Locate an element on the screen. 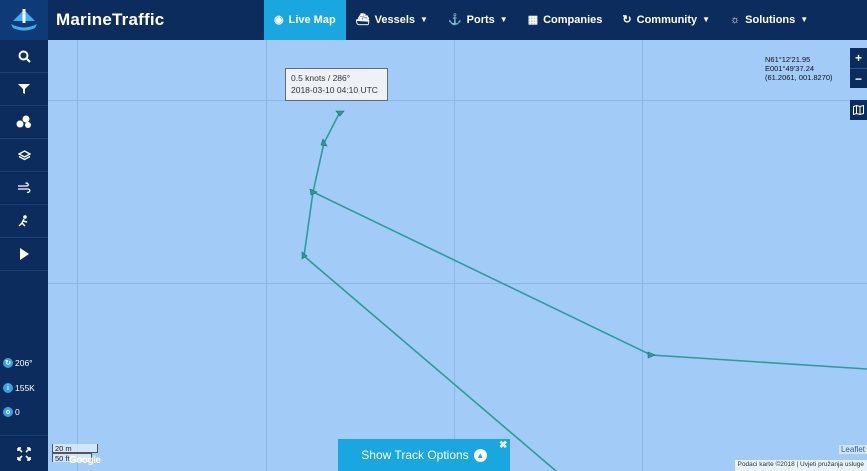 The height and width of the screenshot is (471, 867). map-icon is located at coordinates (858, 110).